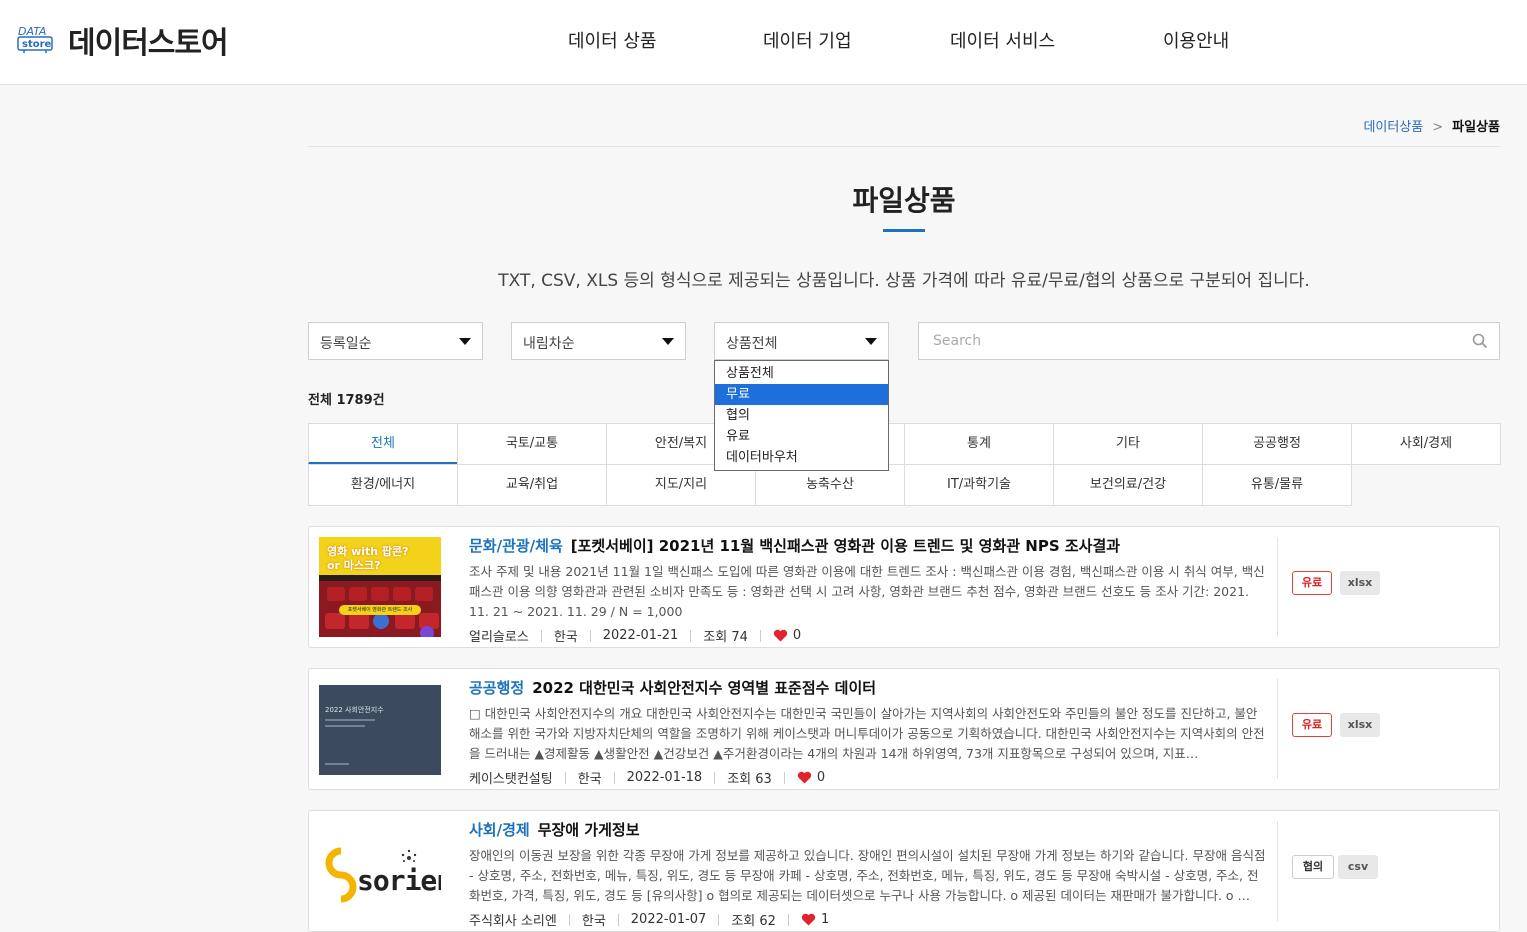 The height and width of the screenshot is (932, 1527). What do you see at coordinates (979, 485) in the screenshot?
I see `tab-it-science: IT/과학기술` at bounding box center [979, 485].